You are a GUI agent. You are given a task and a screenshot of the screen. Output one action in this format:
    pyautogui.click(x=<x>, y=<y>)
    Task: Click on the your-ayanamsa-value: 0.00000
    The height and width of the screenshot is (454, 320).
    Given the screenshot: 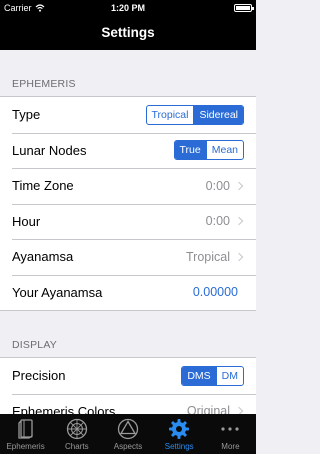 What is the action you would take?
    pyautogui.click(x=215, y=292)
    